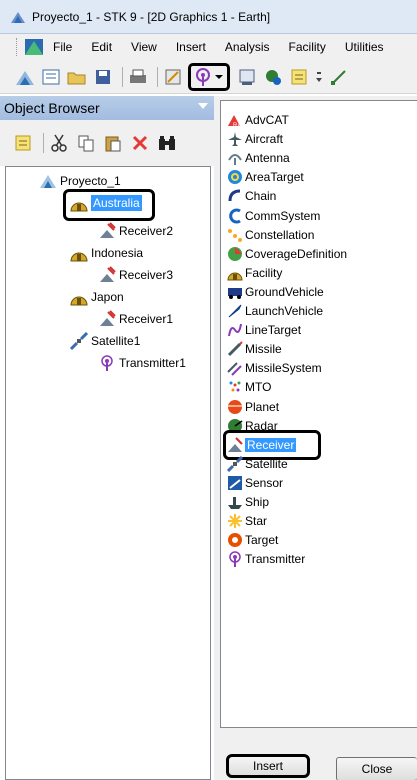  I want to click on object-type-missilesystem: MissileSystem, so click(274, 368).